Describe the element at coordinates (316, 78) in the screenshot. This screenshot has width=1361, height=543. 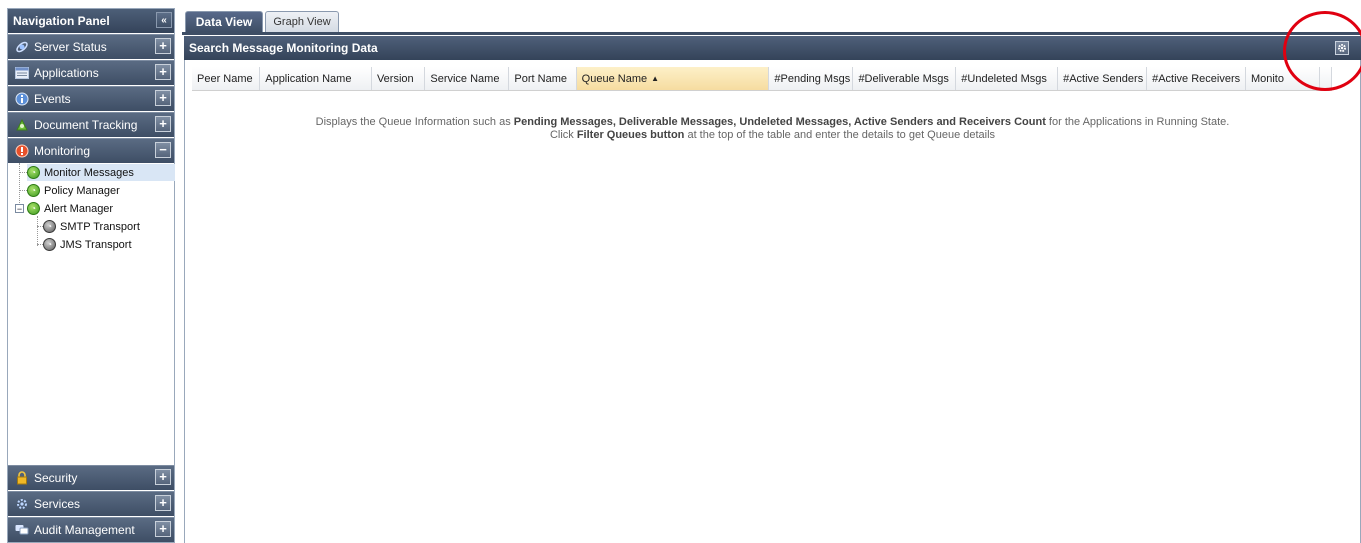
I see `column-application-name: Application Name` at that location.